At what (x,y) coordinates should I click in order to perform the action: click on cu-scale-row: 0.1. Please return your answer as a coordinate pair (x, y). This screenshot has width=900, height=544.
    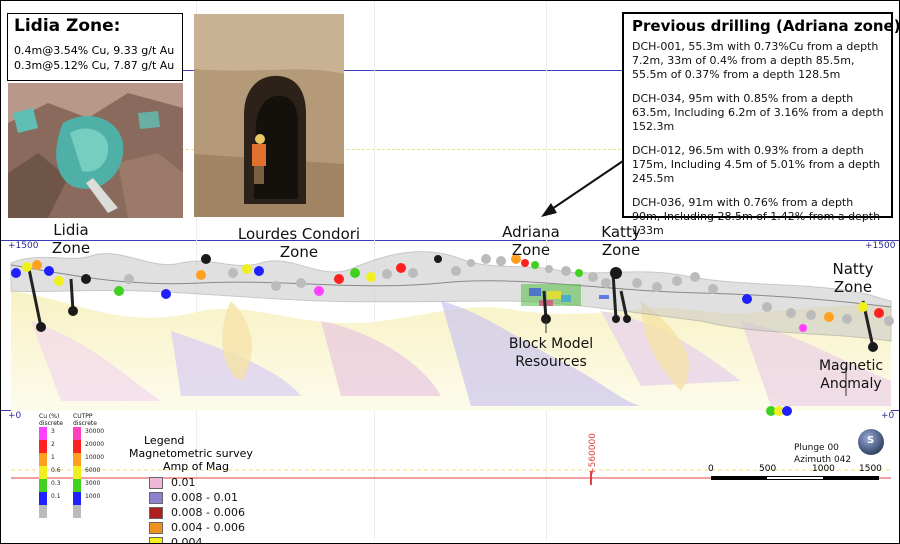
    Looking at the image, I should click on (56, 498).